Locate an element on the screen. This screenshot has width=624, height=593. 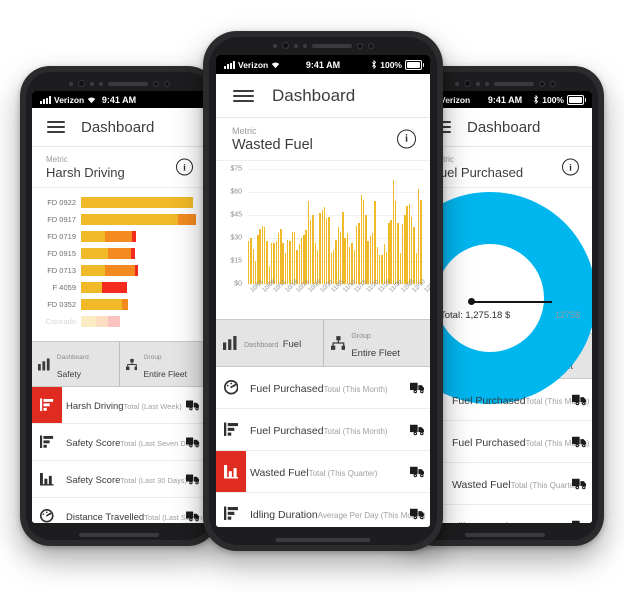
status-bar-right: 100% is located at coordinates (559, 99).